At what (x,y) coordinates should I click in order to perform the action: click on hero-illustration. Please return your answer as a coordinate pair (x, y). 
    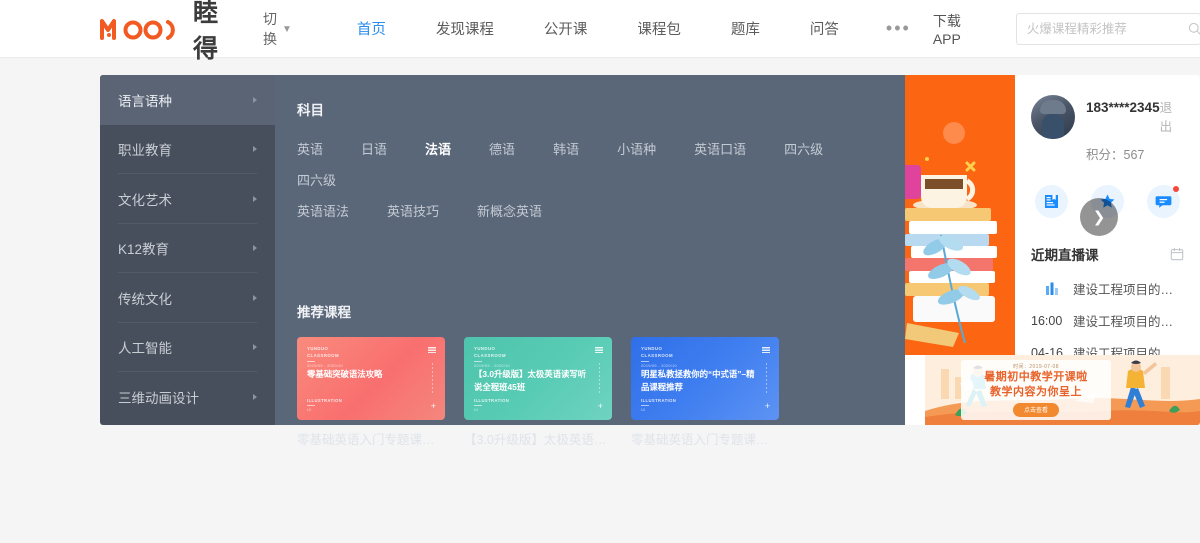
    Looking at the image, I should click on (960, 215).